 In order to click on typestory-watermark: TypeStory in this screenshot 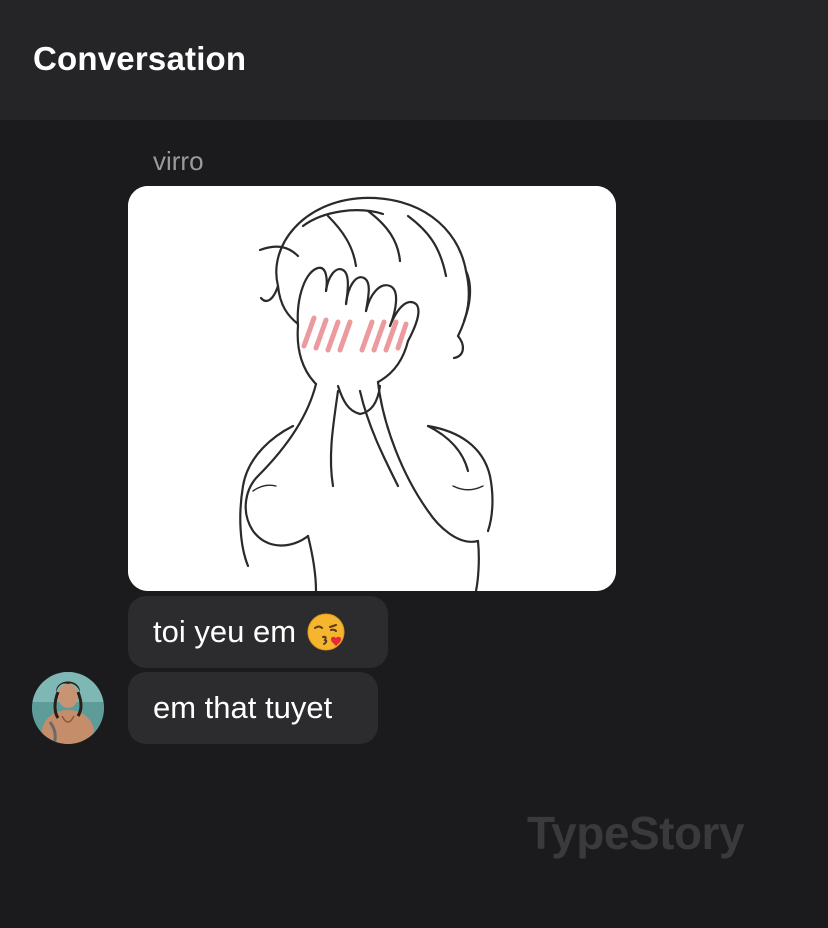, I will do `click(636, 833)`.